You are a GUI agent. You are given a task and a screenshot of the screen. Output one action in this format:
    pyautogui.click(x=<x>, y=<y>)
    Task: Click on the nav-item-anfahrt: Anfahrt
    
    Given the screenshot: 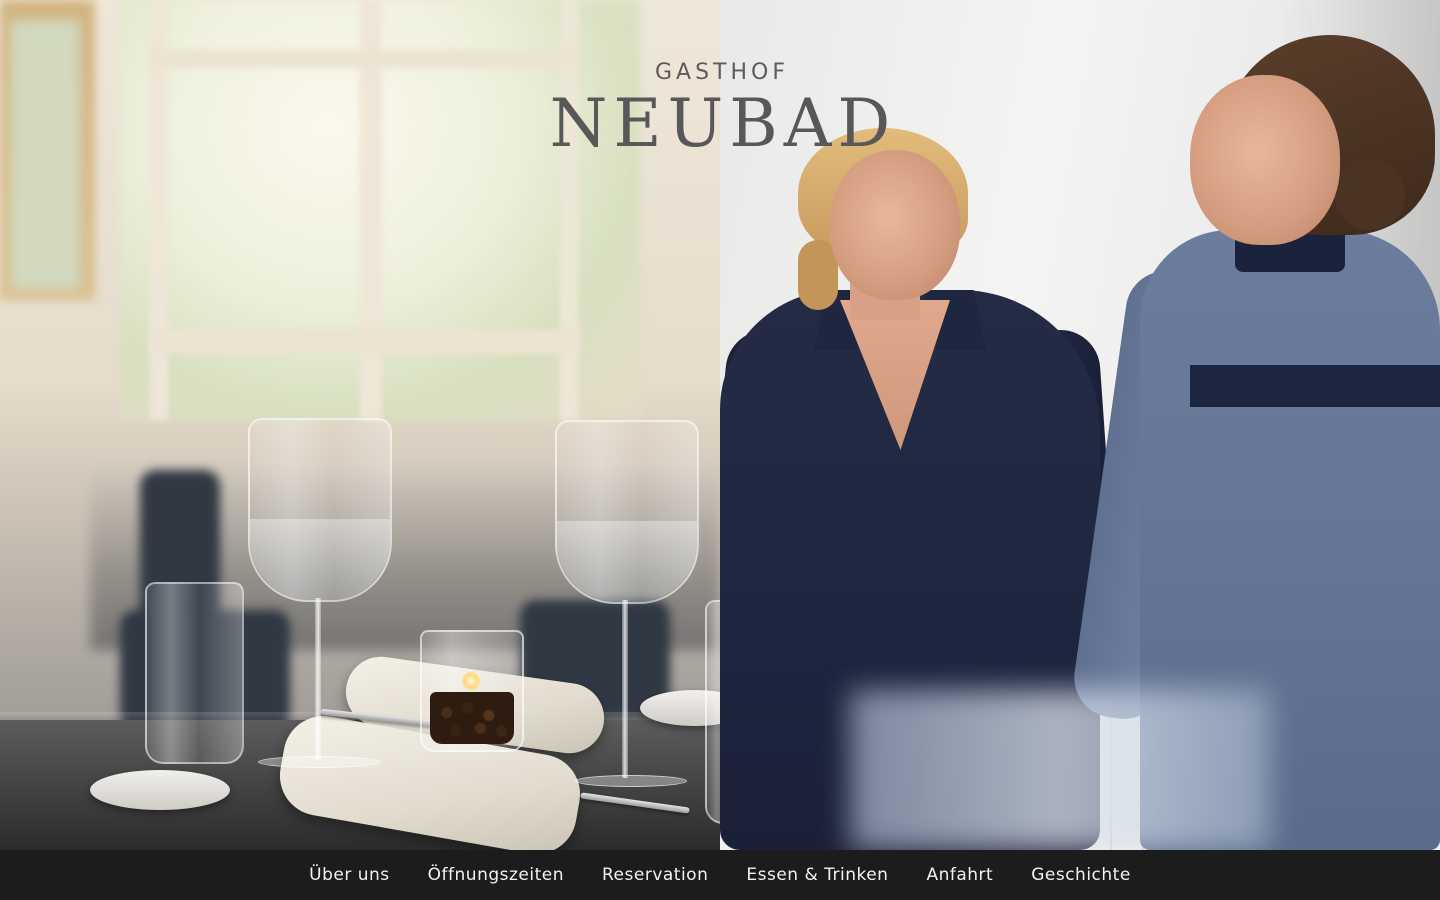 What is the action you would take?
    pyautogui.click(x=959, y=875)
    